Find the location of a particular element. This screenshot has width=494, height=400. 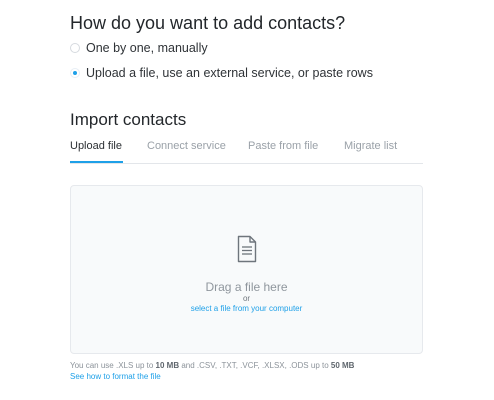

dropzone-drag-text: Drag a file here is located at coordinates (246, 287).